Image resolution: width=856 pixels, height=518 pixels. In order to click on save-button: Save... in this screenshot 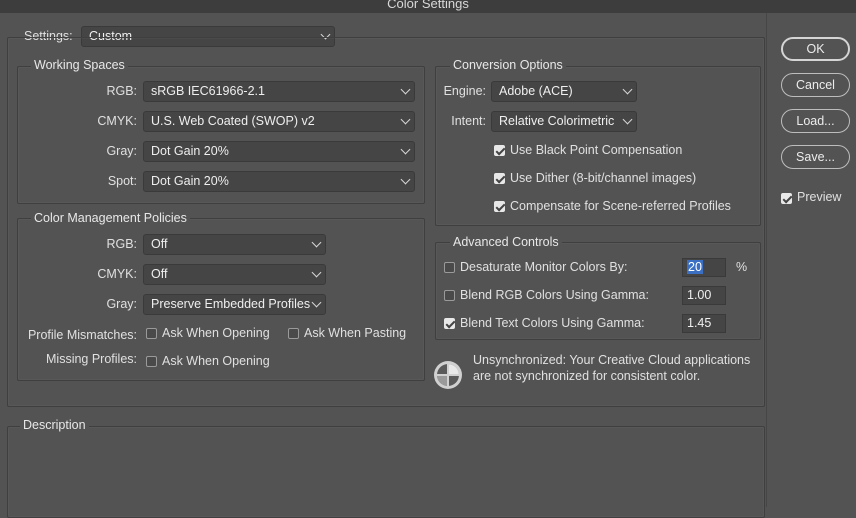, I will do `click(815, 157)`.